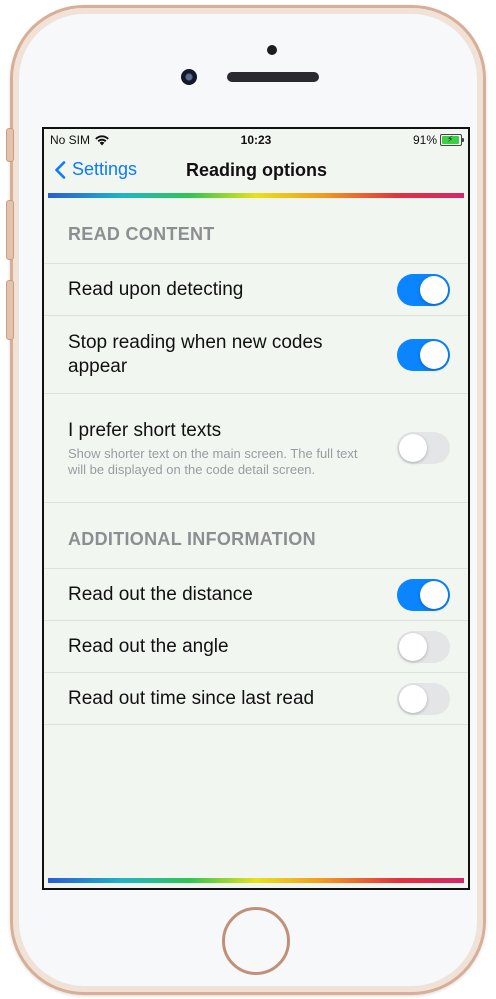 The width and height of the screenshot is (496, 999). What do you see at coordinates (256, 880) in the screenshot?
I see `rainbow-divider-bottom` at bounding box center [256, 880].